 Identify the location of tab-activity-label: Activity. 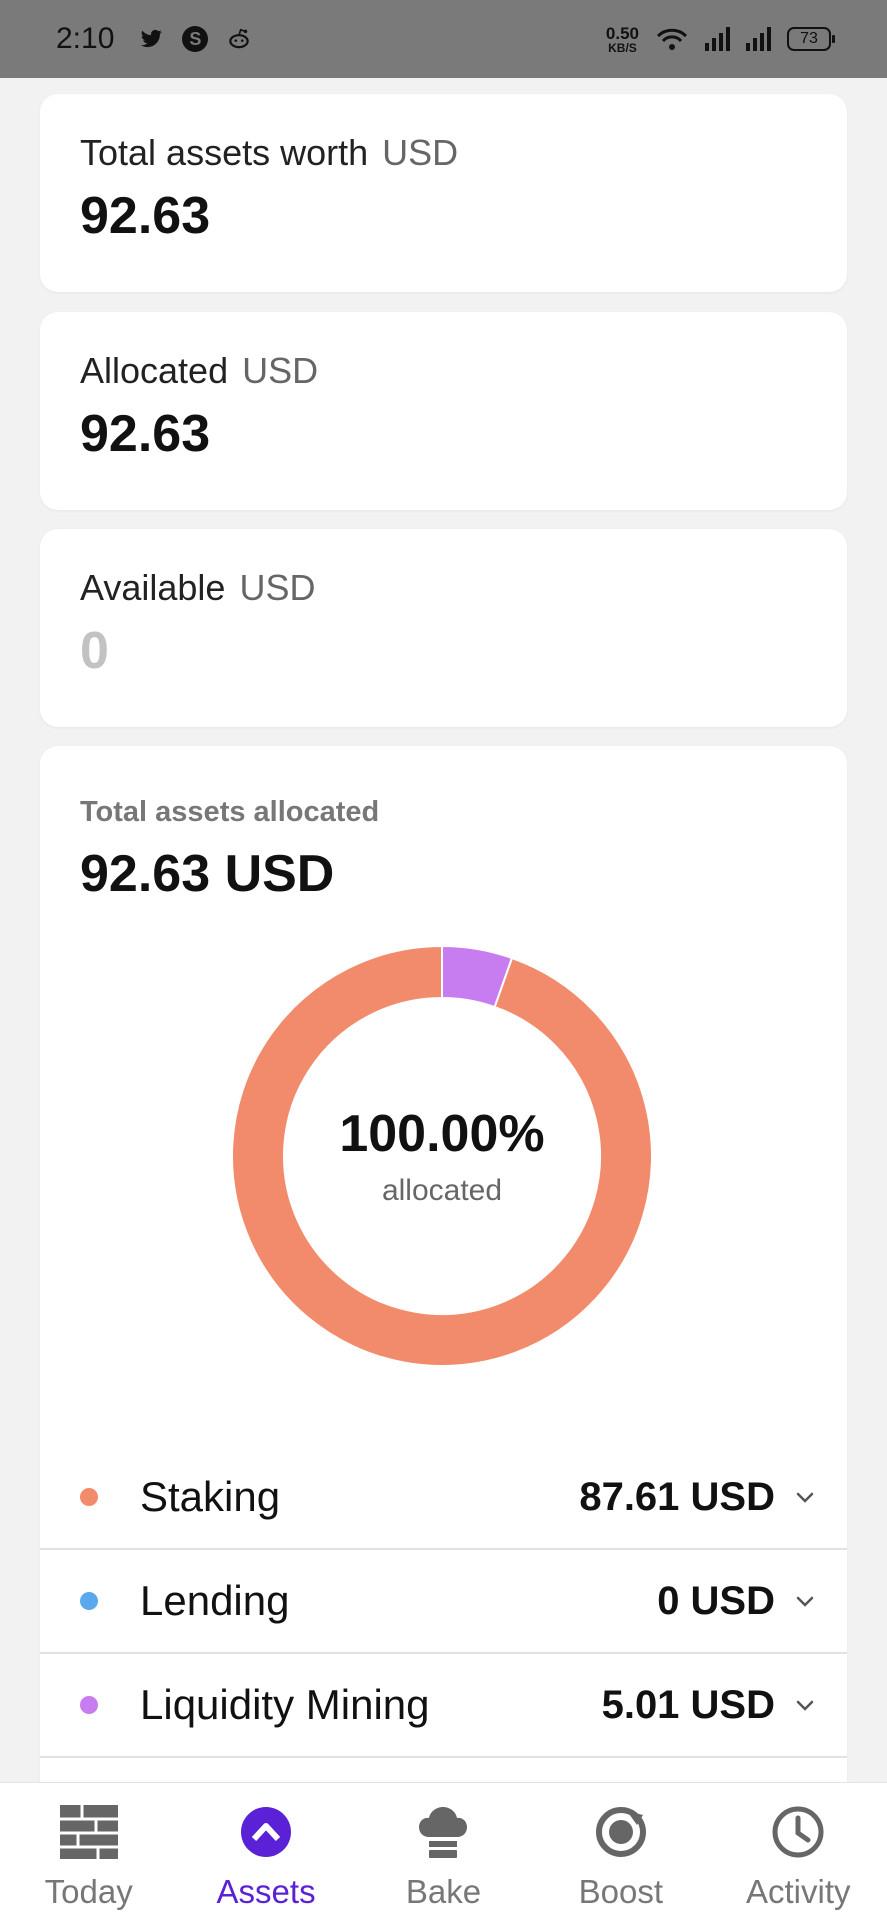
(798, 1891).